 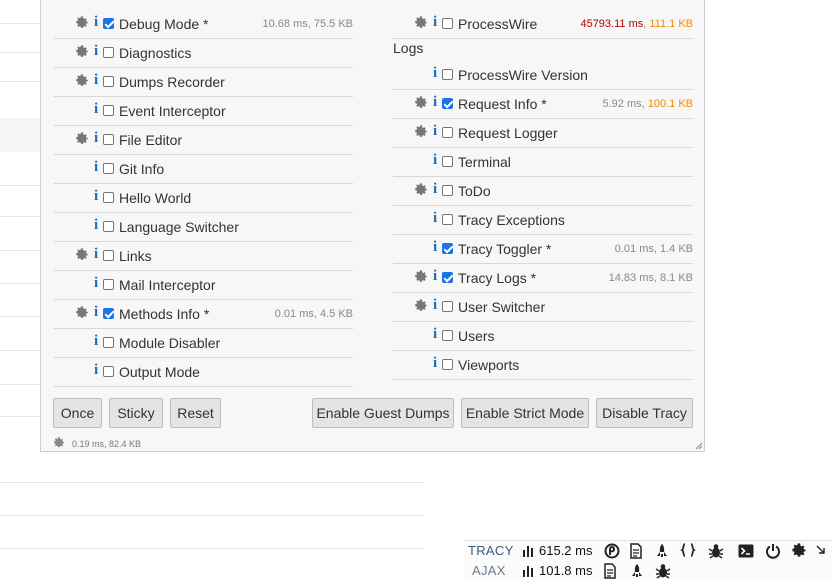 What do you see at coordinates (489, 365) in the screenshot?
I see `panel-label: Viewports` at bounding box center [489, 365].